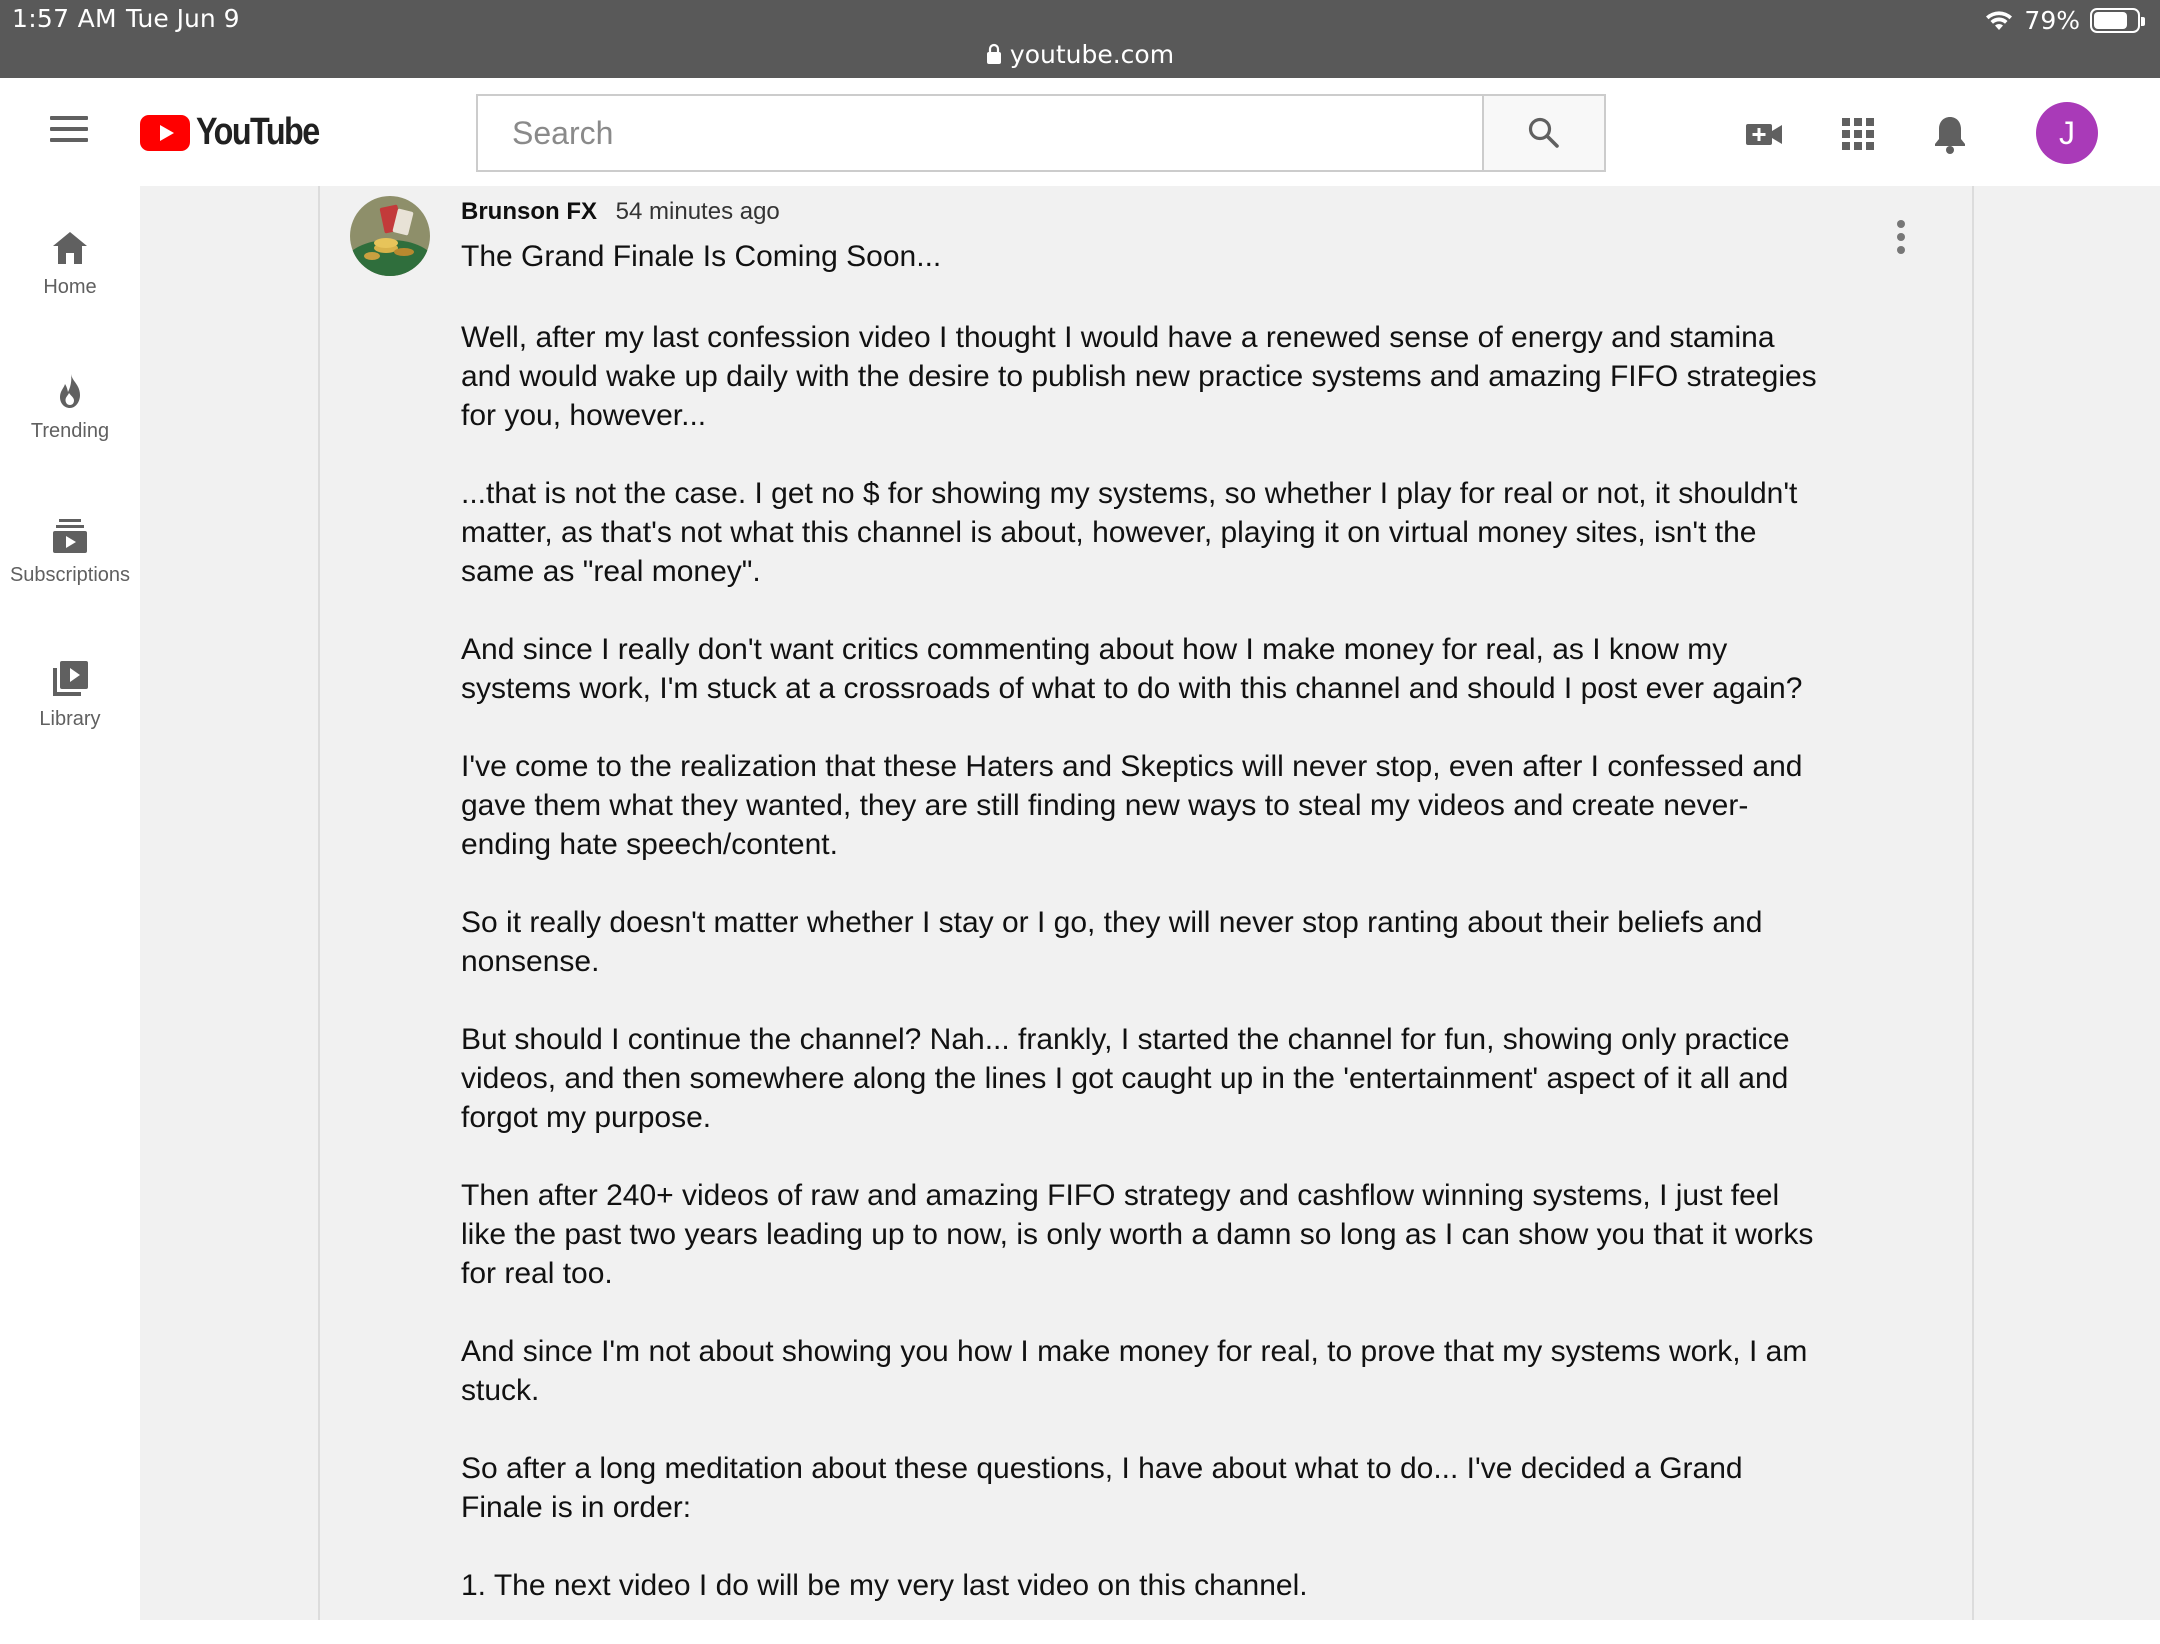 The height and width of the screenshot is (1644, 2160). I want to click on sidebar-item-label: Trending, so click(70, 431).